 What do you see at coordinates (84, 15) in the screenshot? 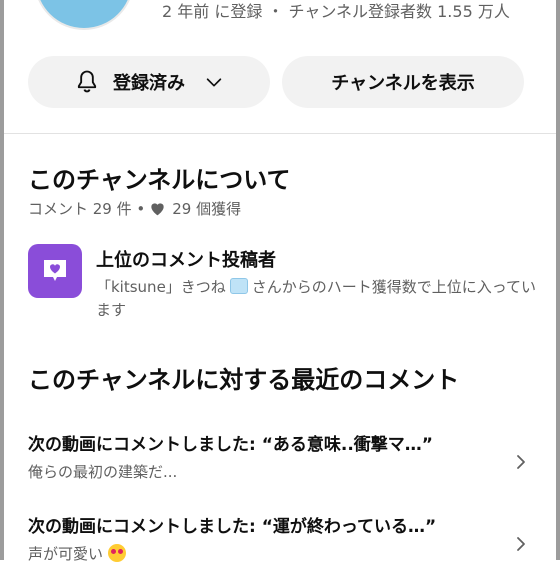
I see `channel-avatar` at bounding box center [84, 15].